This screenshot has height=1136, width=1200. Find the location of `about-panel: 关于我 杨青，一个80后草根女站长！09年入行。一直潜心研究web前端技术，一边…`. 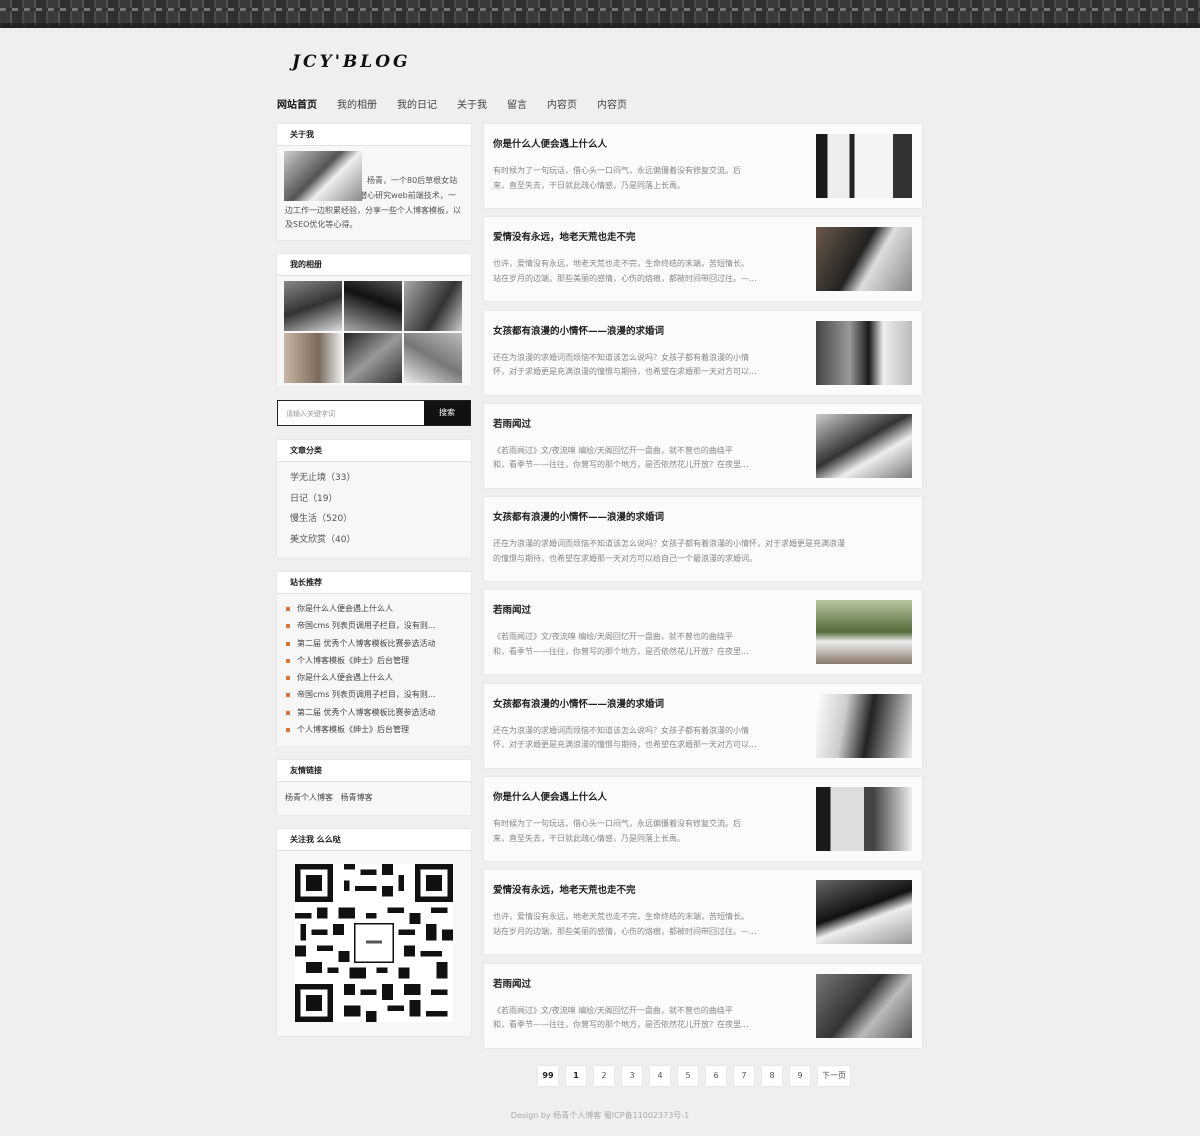

about-panel: 关于我 杨青，一个80后草根女站长！09年入行。一直潜心研究web前端技术，一边… is located at coordinates (374, 182).